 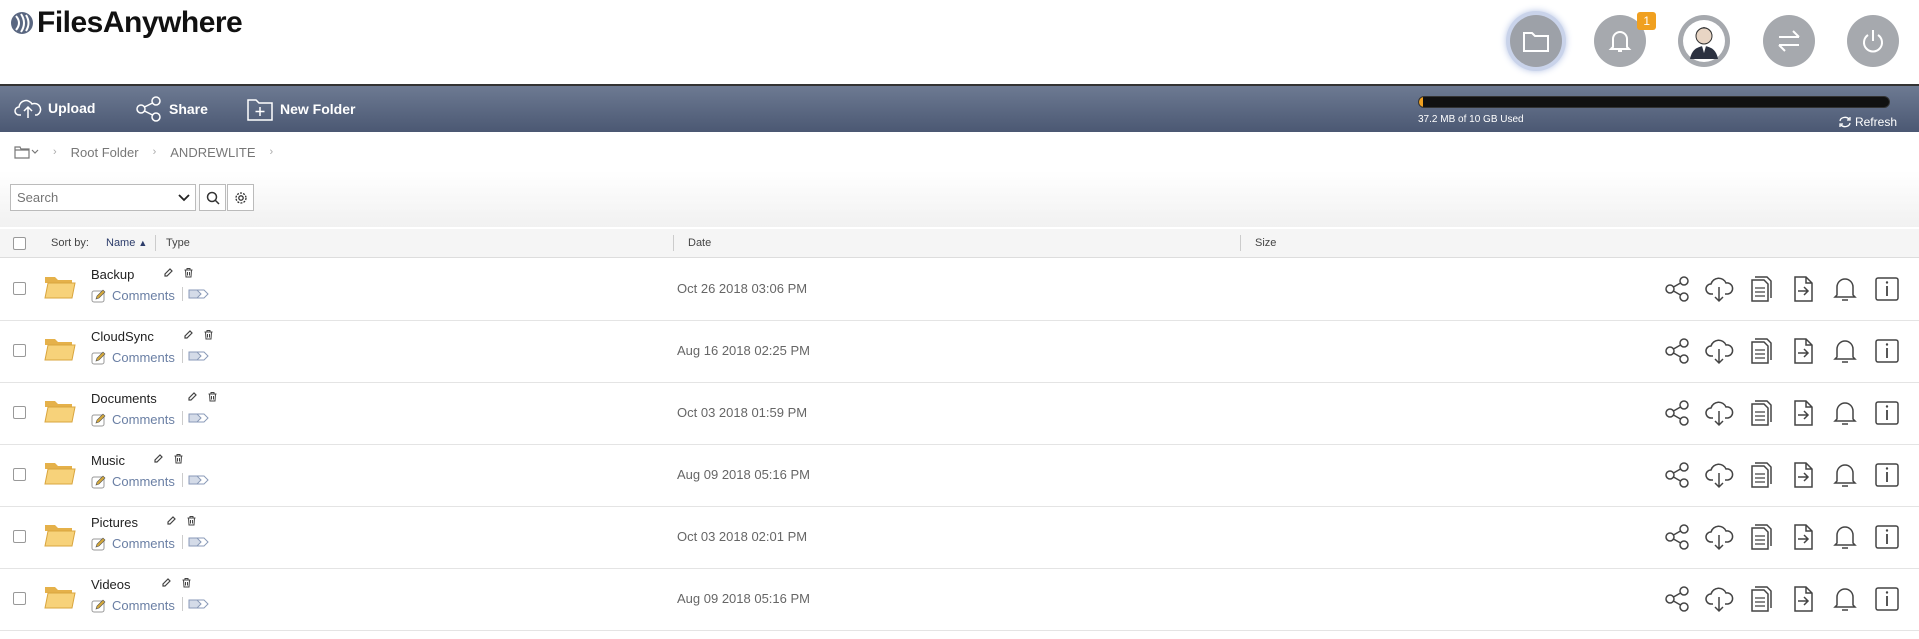 I want to click on refresh-button: Refresh, so click(x=1867, y=122).